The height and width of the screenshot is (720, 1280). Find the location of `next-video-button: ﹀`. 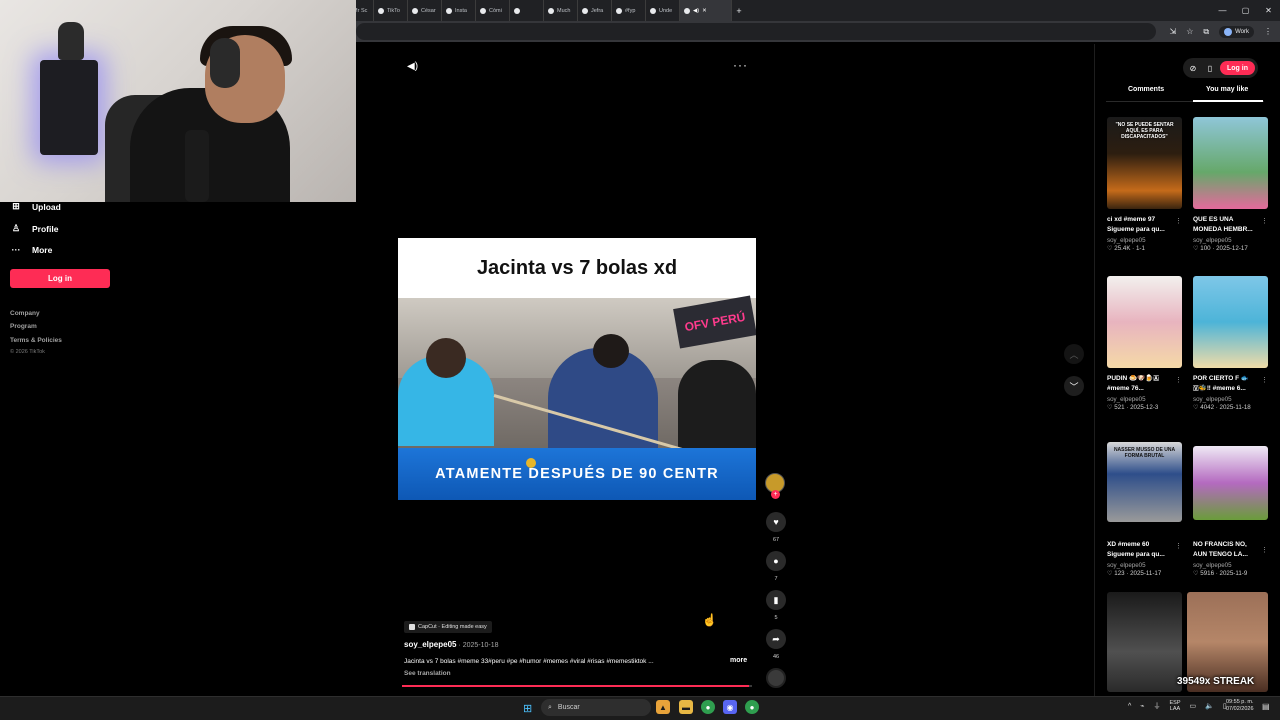

next-video-button: ﹀ is located at coordinates (1074, 386).